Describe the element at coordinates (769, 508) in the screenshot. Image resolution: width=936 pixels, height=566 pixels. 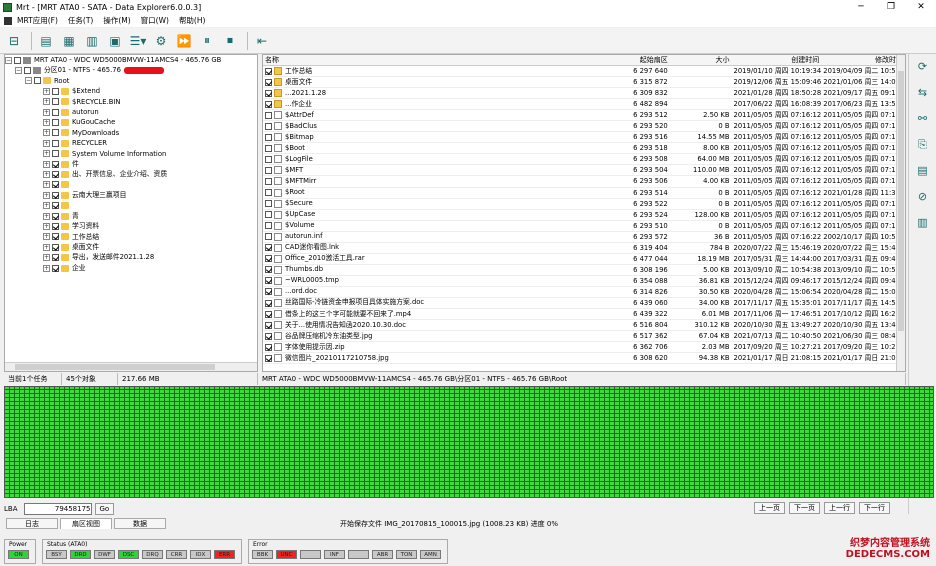
I see `prev-page-button: 上一页` at that location.